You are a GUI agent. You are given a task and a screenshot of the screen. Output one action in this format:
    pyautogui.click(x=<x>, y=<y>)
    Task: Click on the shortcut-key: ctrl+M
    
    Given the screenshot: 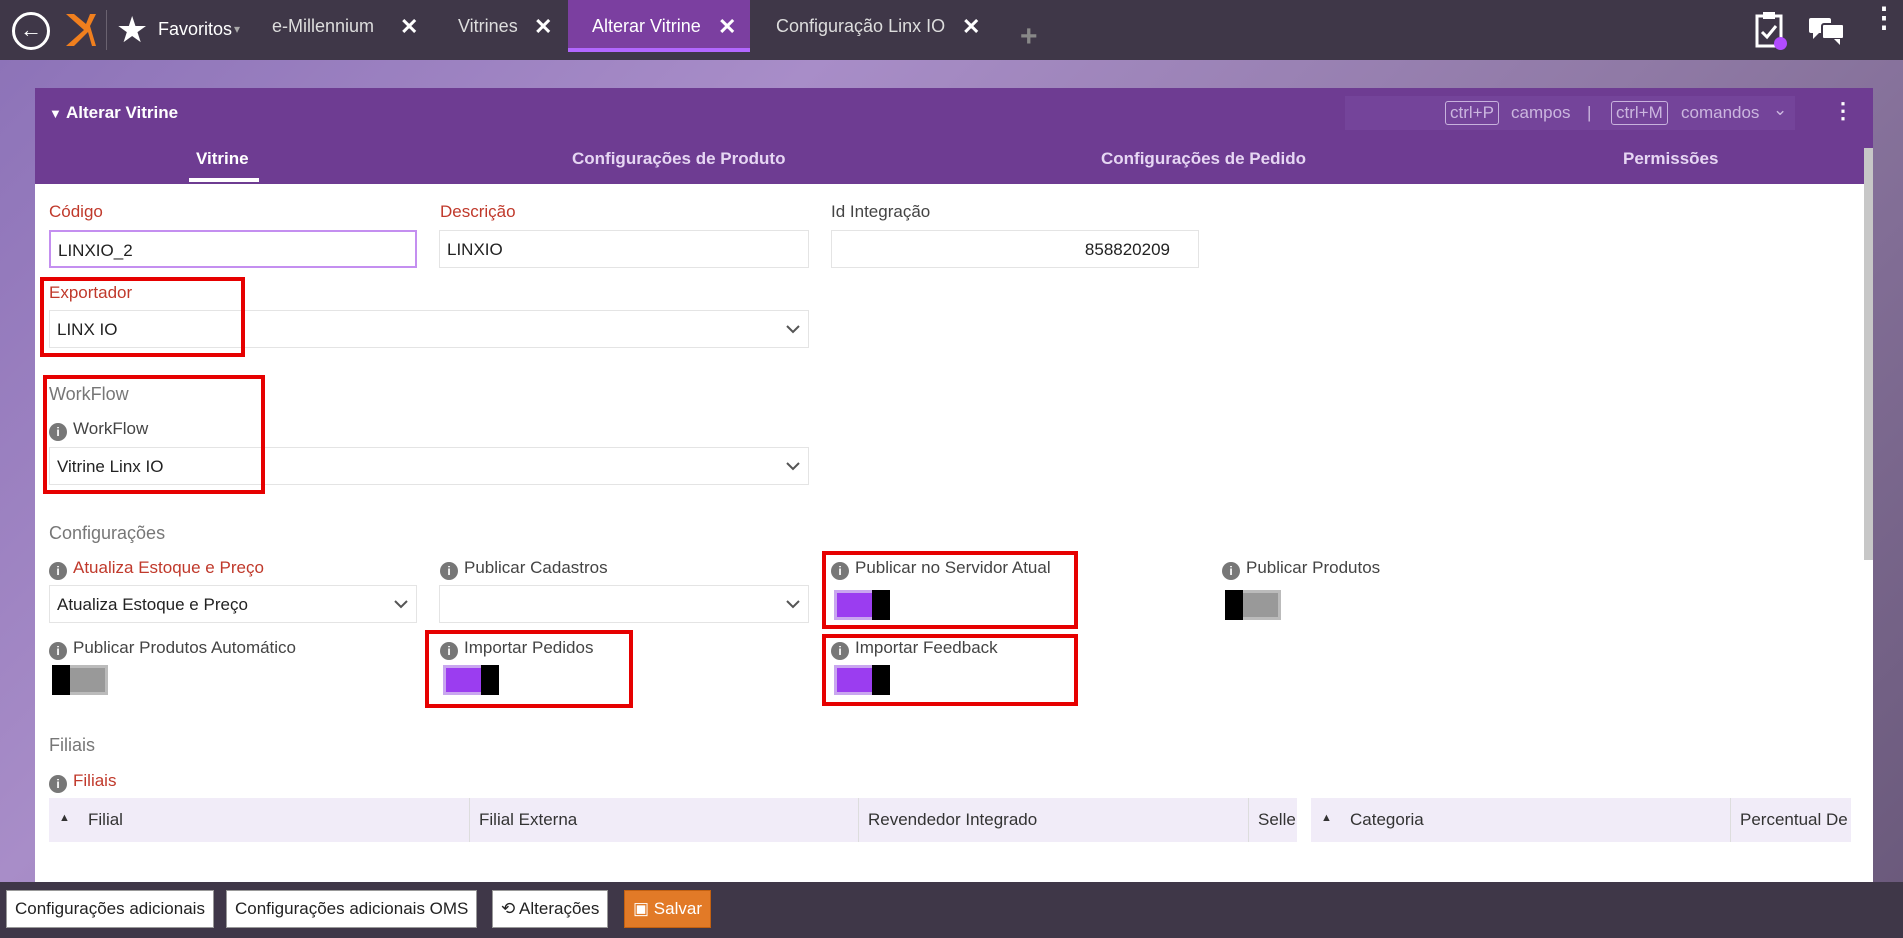 What is the action you would take?
    pyautogui.click(x=1639, y=113)
    